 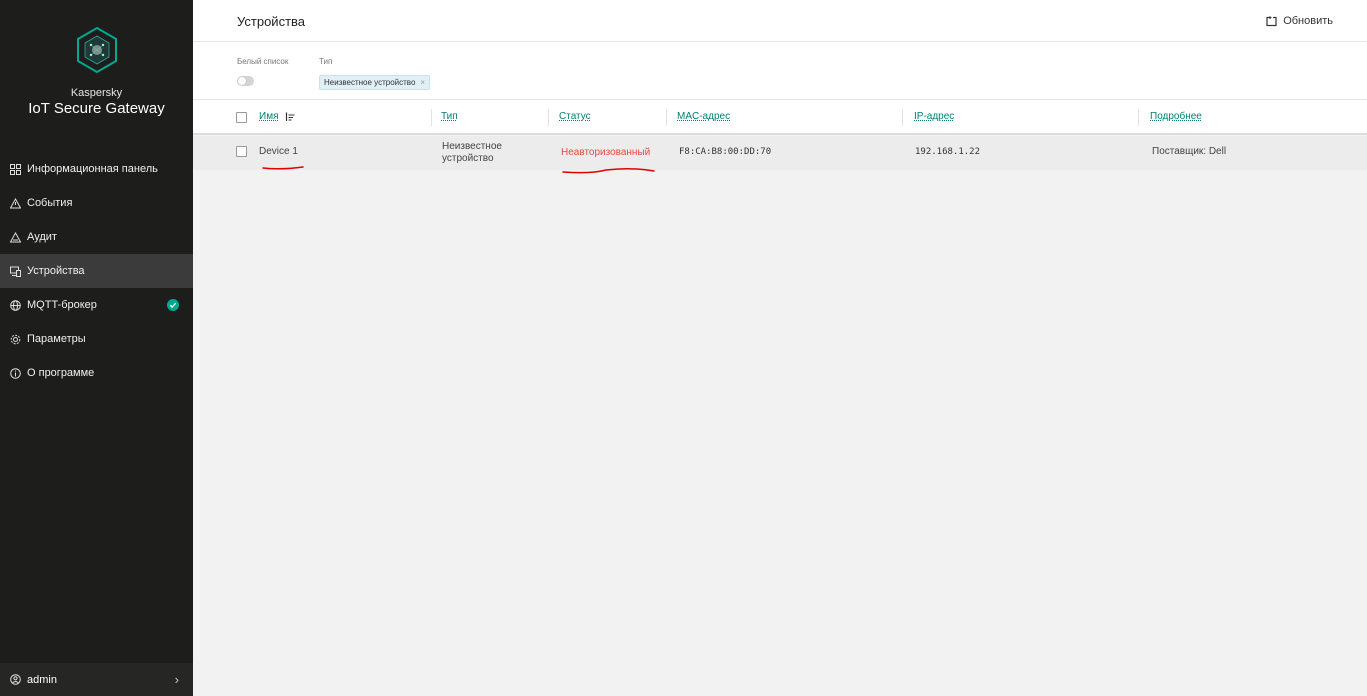 I want to click on column-header-ip: IP-адрес, so click(x=934, y=116).